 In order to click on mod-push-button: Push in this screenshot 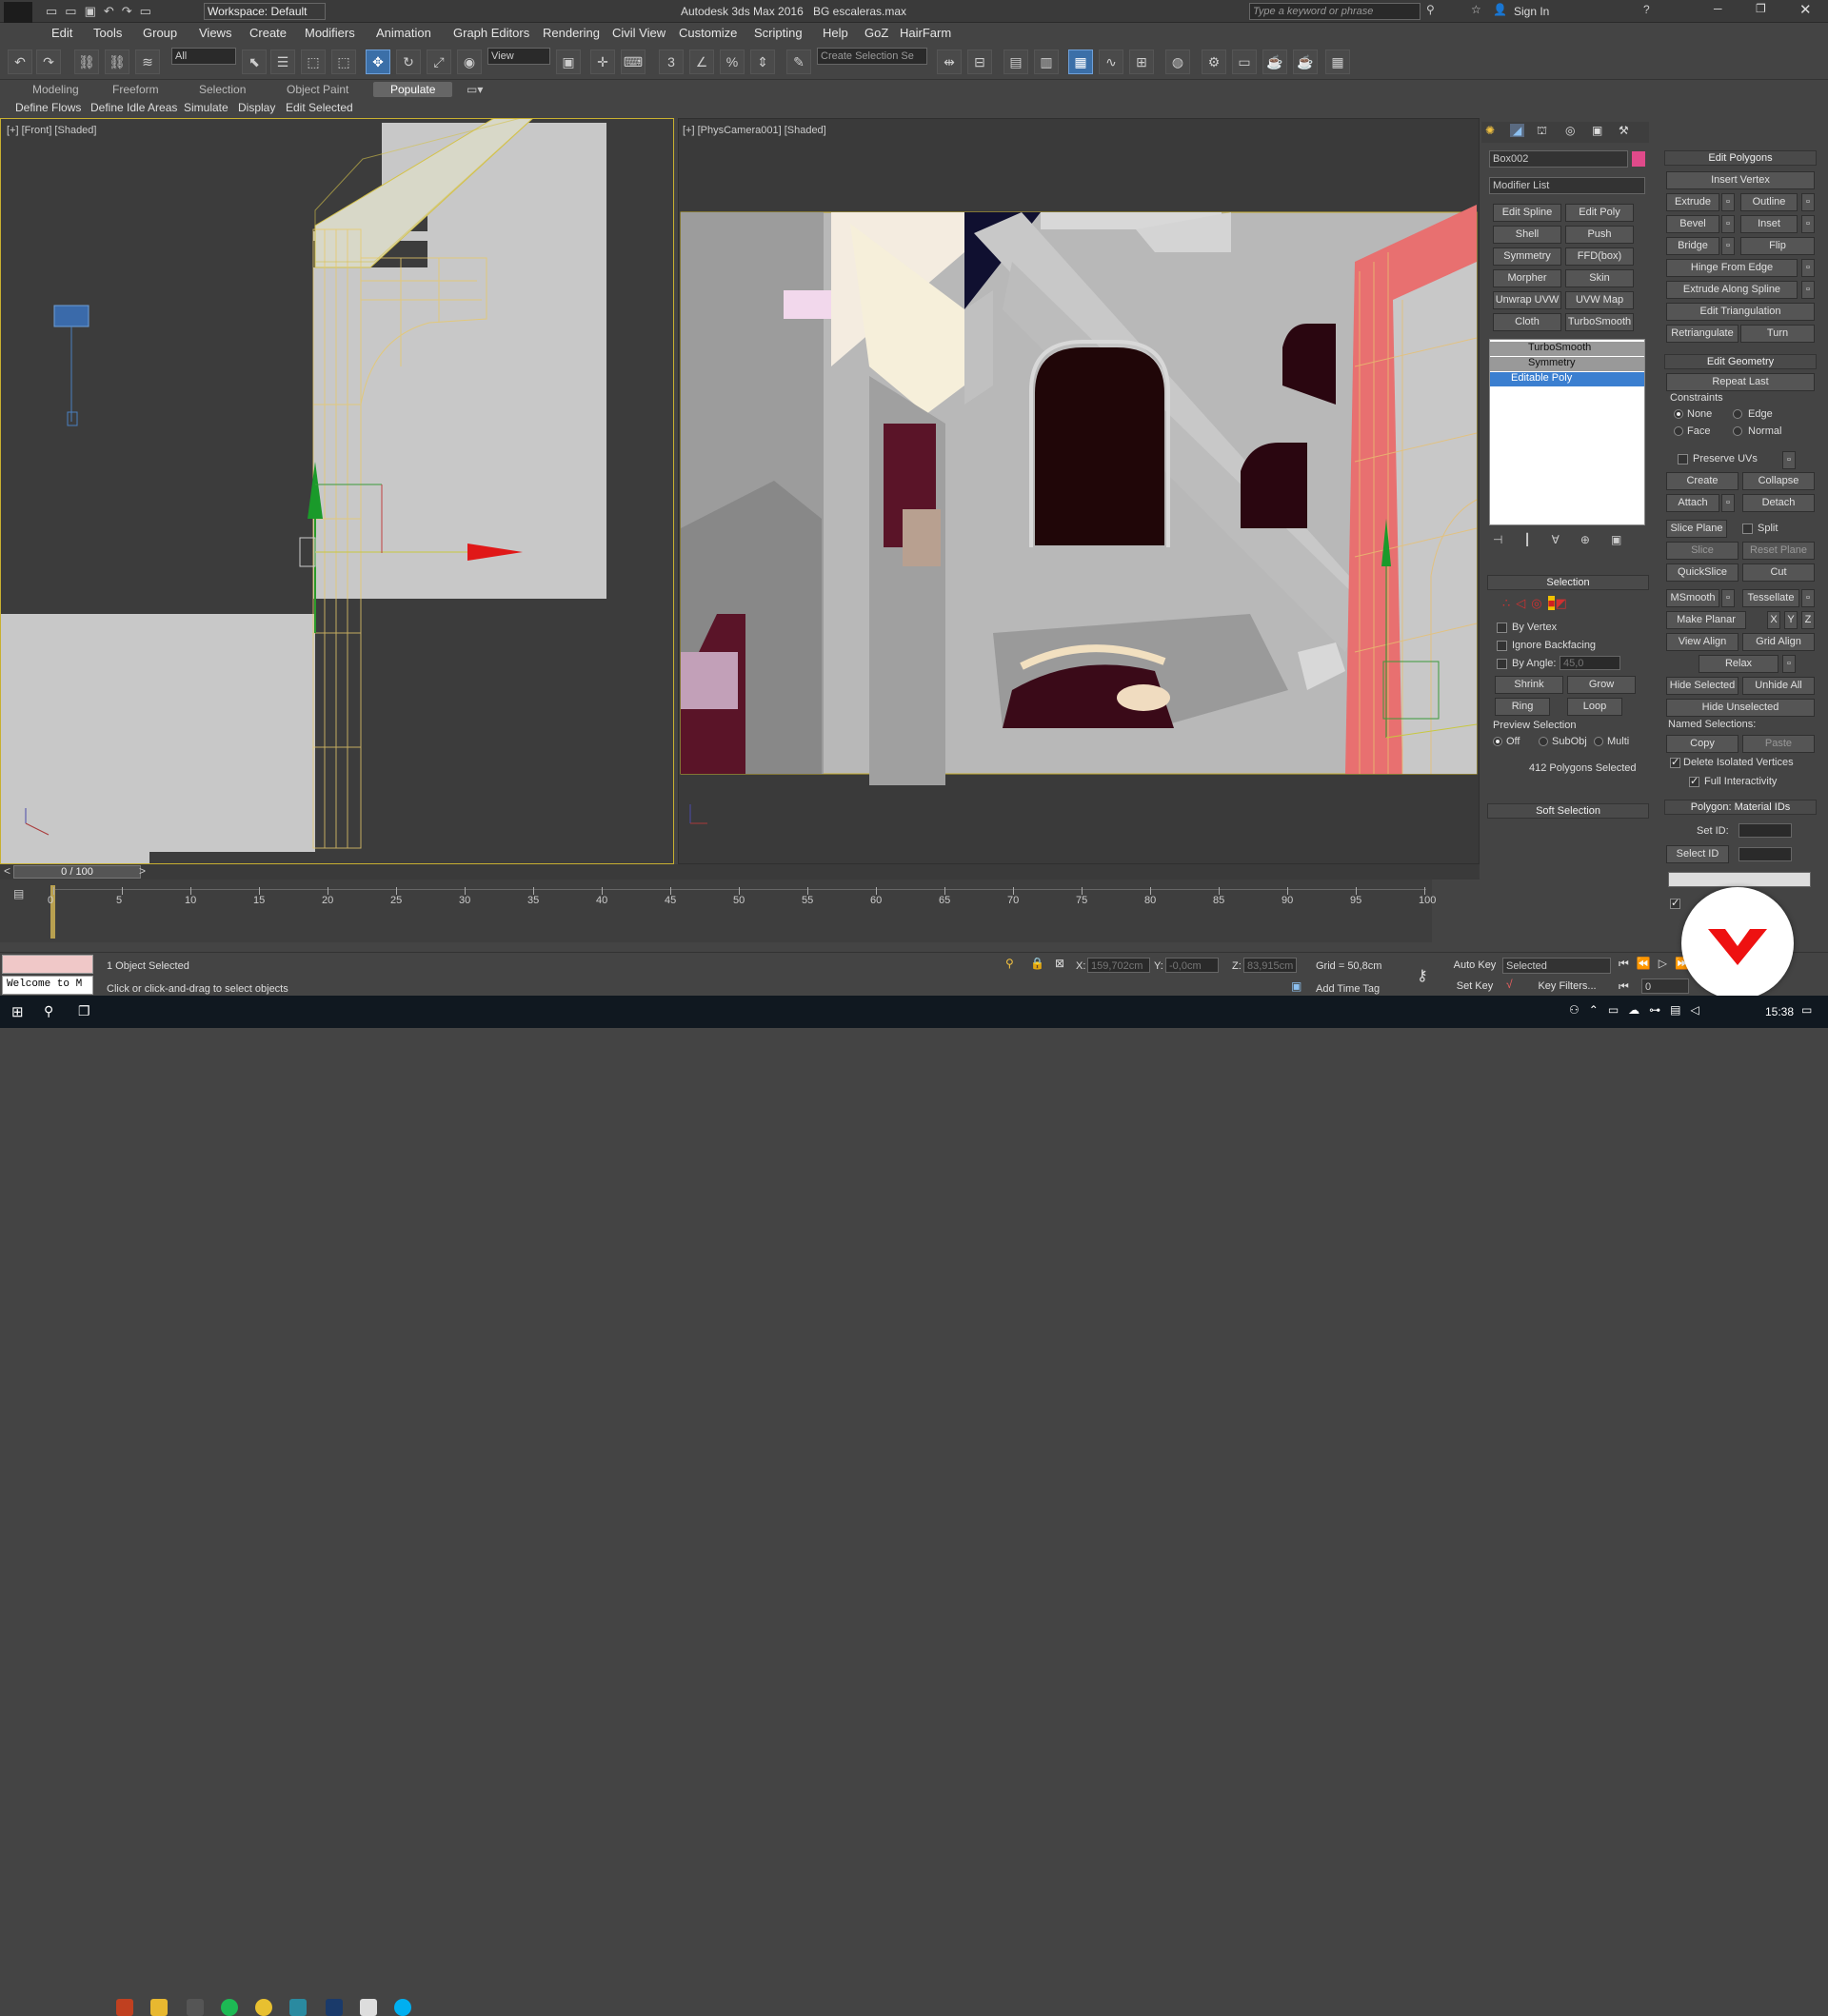, I will do `click(1599, 235)`.